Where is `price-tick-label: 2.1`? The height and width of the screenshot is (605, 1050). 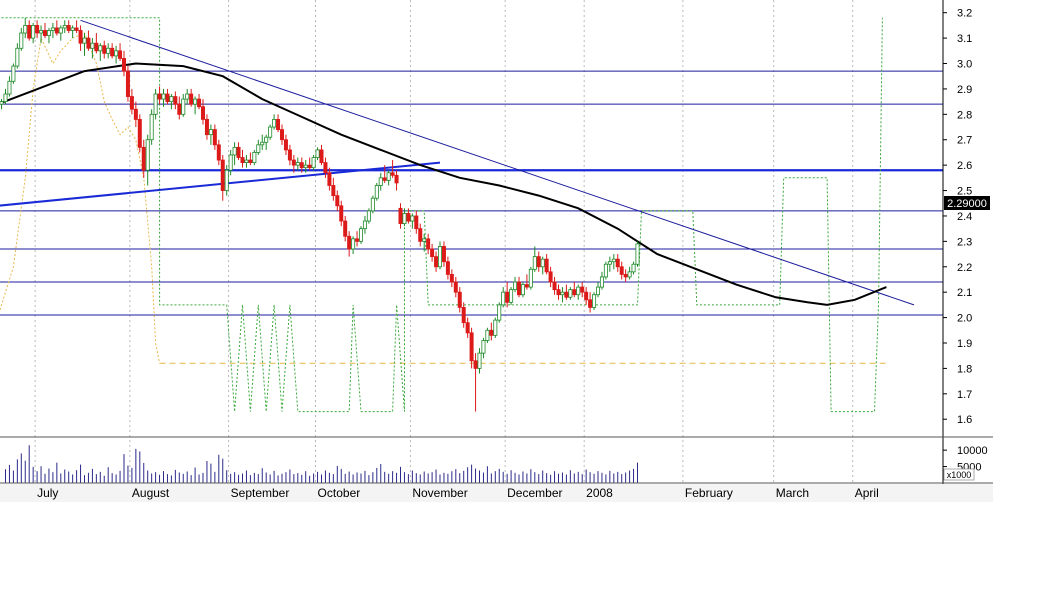
price-tick-label: 2.1 is located at coordinates (964, 293).